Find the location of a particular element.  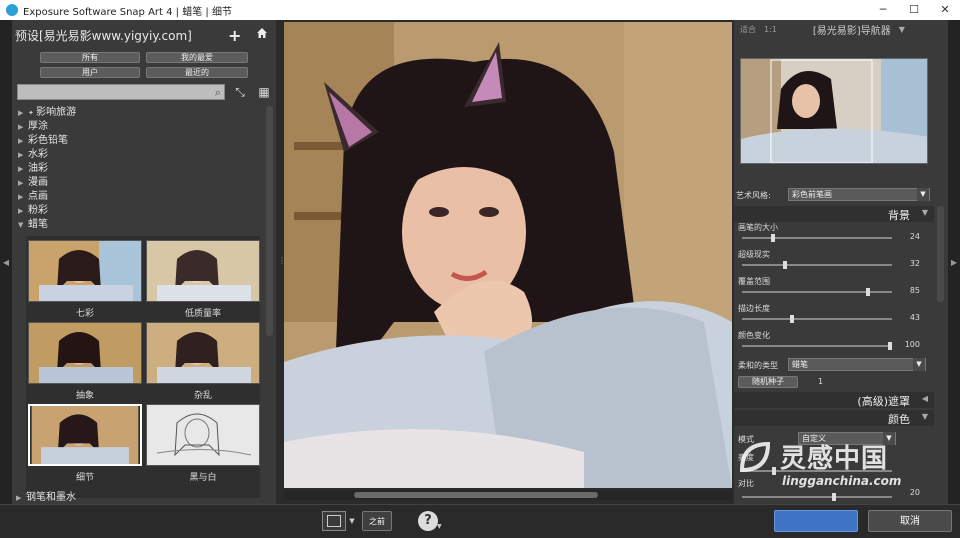

collapse-all-icon: ⤡ is located at coordinates (240, 92).